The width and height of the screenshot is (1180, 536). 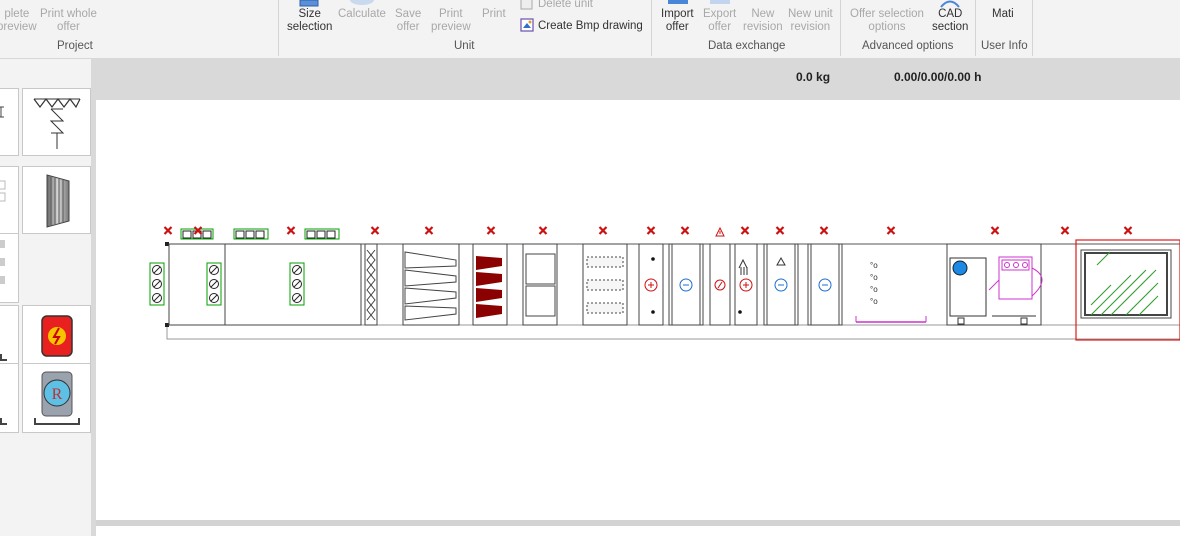 I want to click on fine-filter-section, so click(x=490, y=284).